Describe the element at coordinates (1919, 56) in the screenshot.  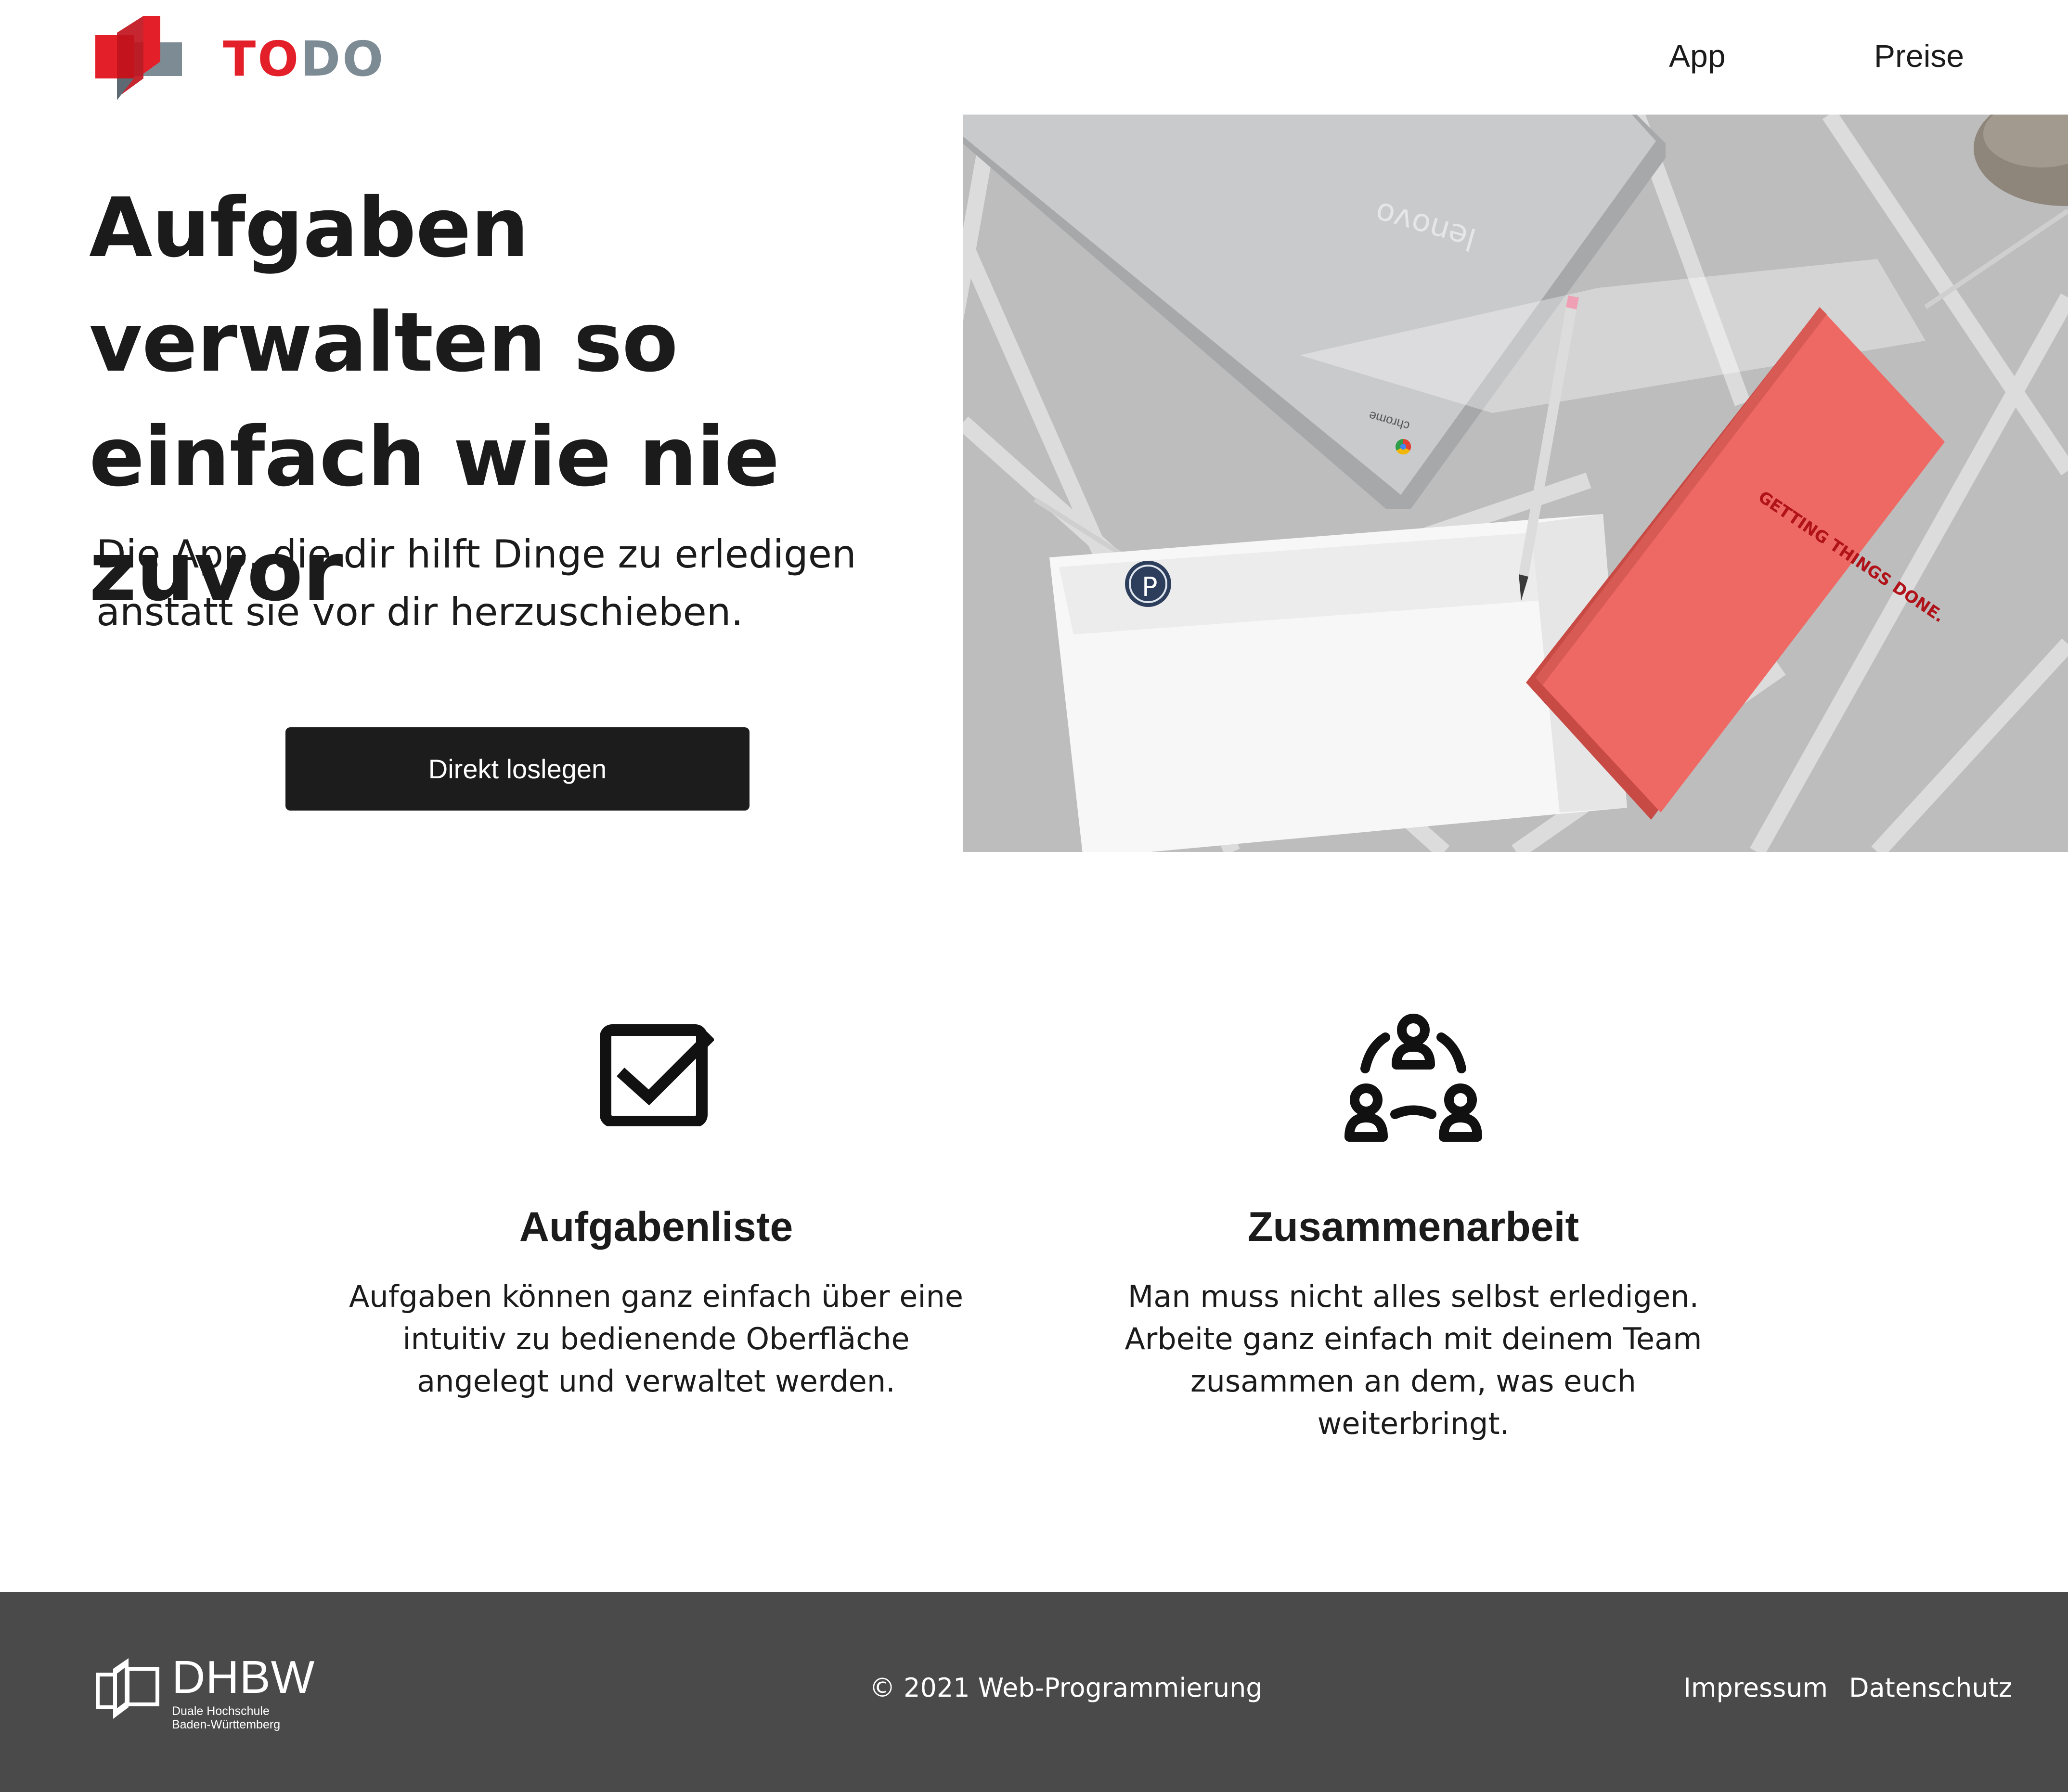
I see `nav-link-preise: Preise` at that location.